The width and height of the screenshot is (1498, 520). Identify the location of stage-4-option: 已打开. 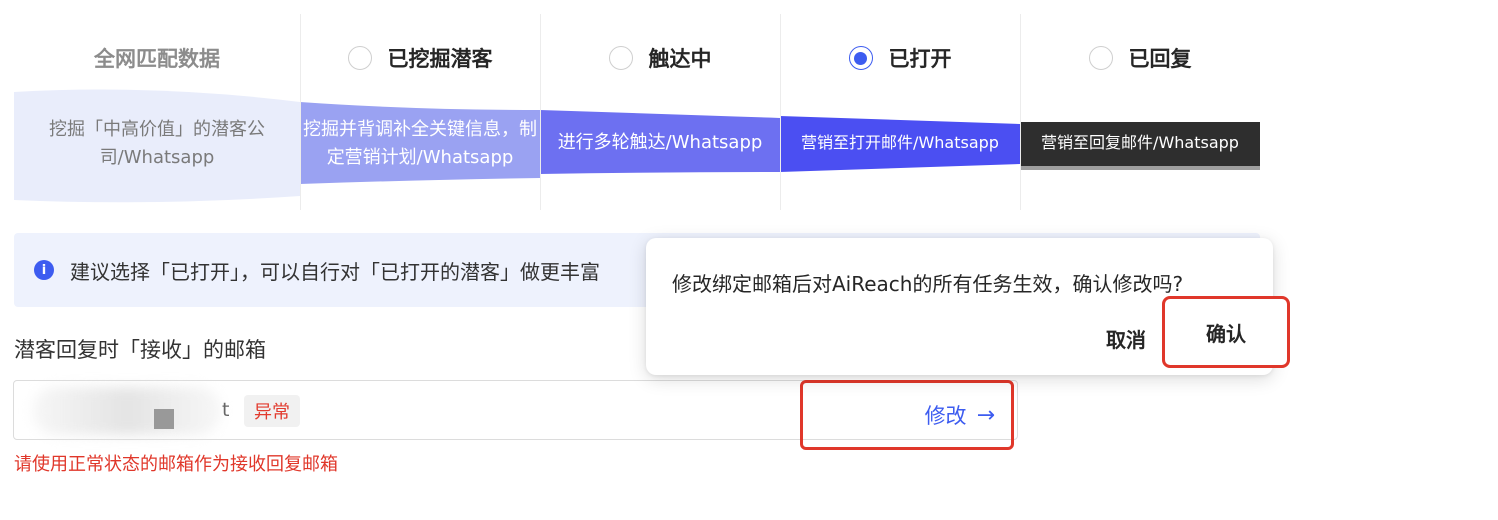
(900, 58).